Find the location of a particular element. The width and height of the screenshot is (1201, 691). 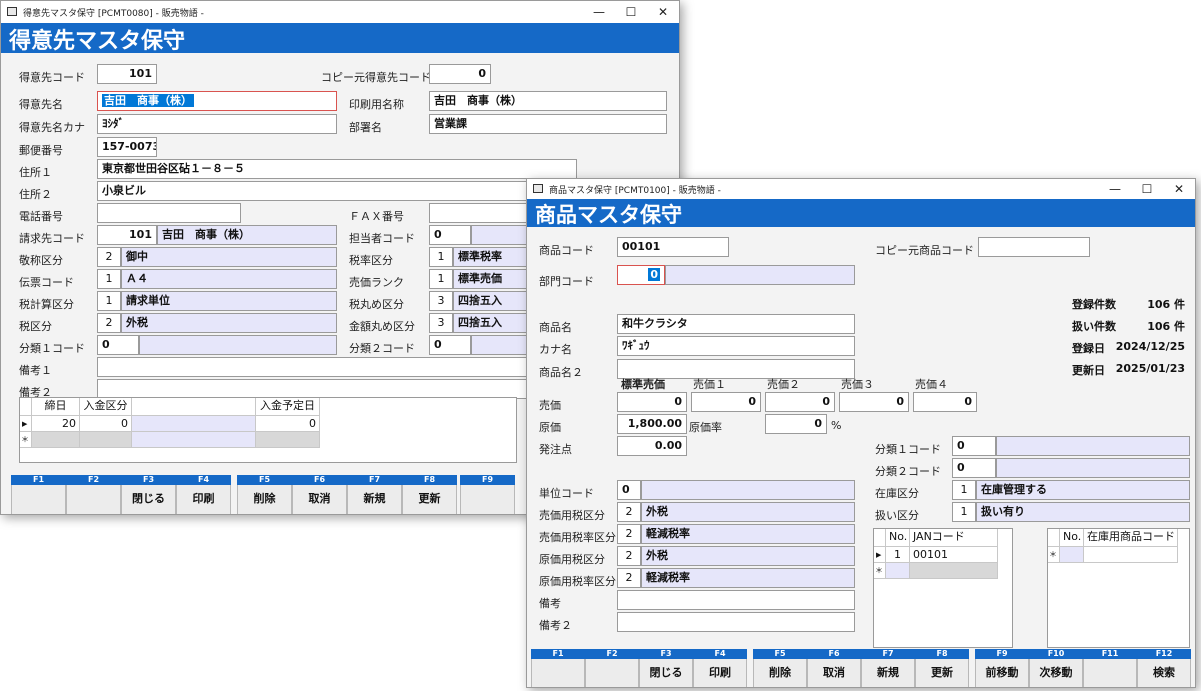

reorder-point-field: 0.00 is located at coordinates (652, 446).